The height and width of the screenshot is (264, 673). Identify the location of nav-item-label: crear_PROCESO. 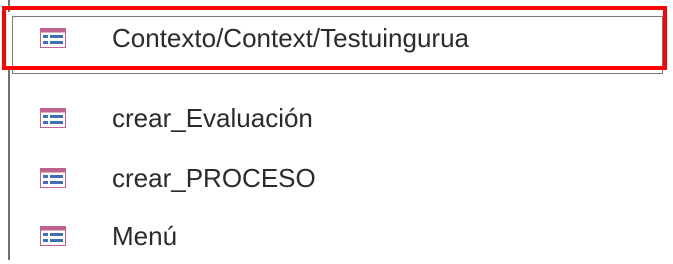
(214, 178).